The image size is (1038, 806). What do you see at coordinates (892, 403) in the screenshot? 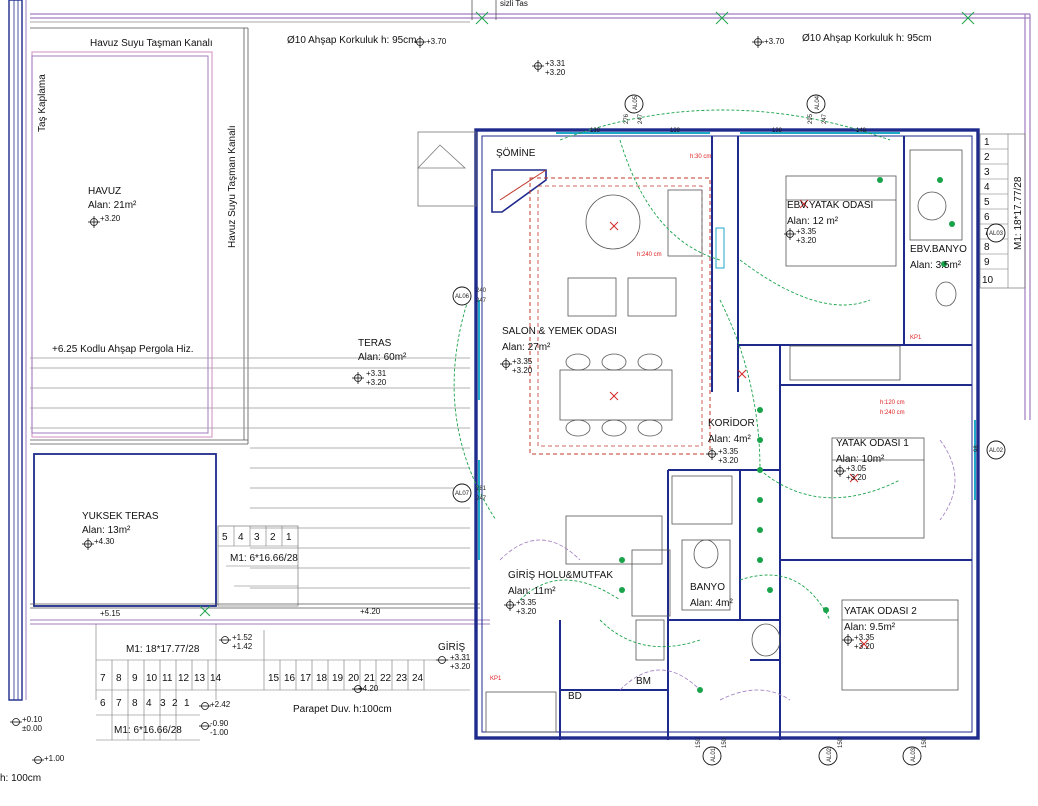
I see `note-h120: h:120 cm` at bounding box center [892, 403].